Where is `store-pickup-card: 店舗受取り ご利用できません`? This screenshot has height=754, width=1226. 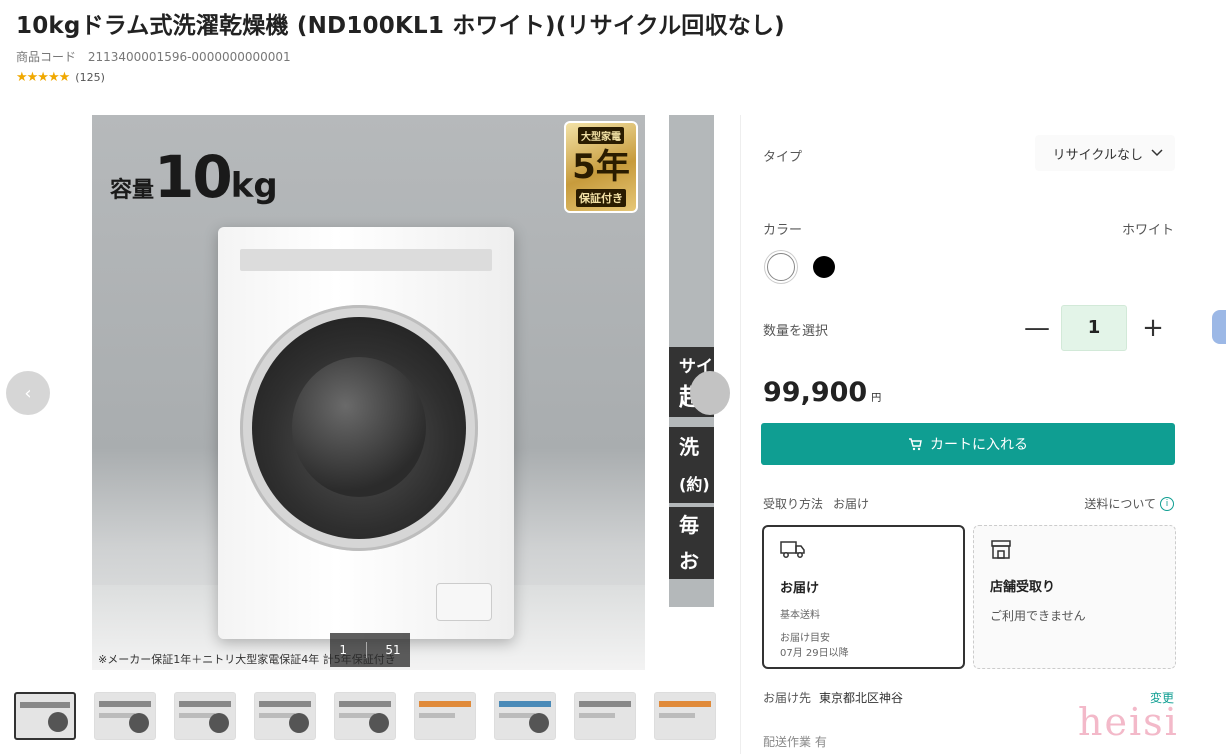 store-pickup-card: 店舗受取り ご利用できません is located at coordinates (1074, 597).